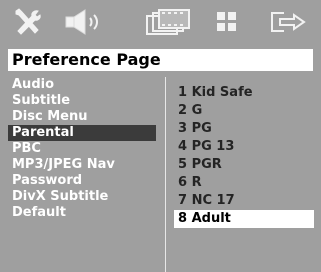  I want to click on rating-option-adult: 8 Adult, so click(244, 219).